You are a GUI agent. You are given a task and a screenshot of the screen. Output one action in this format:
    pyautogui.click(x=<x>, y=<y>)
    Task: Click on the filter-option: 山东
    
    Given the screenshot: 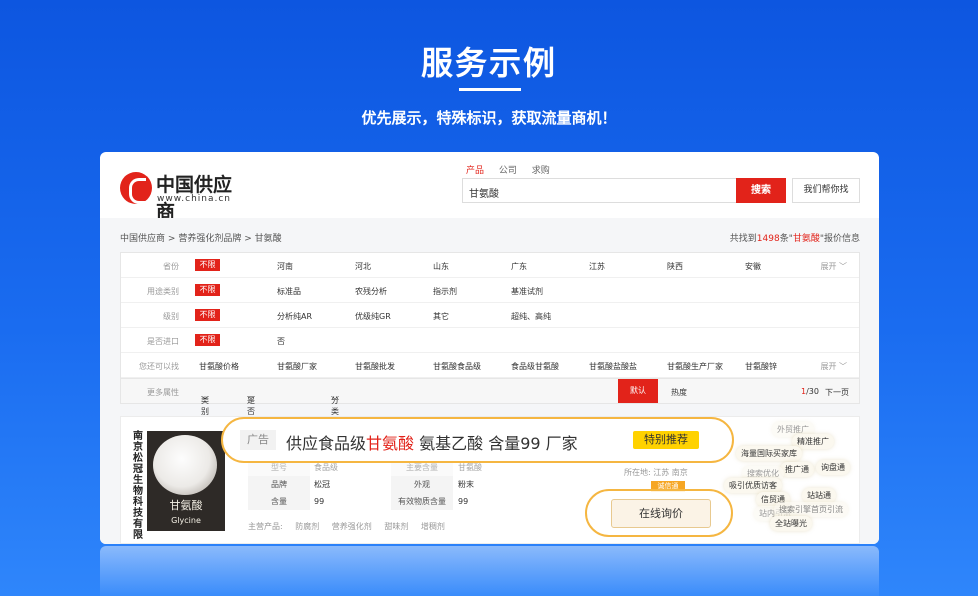 What is the action you would take?
    pyautogui.click(x=441, y=266)
    